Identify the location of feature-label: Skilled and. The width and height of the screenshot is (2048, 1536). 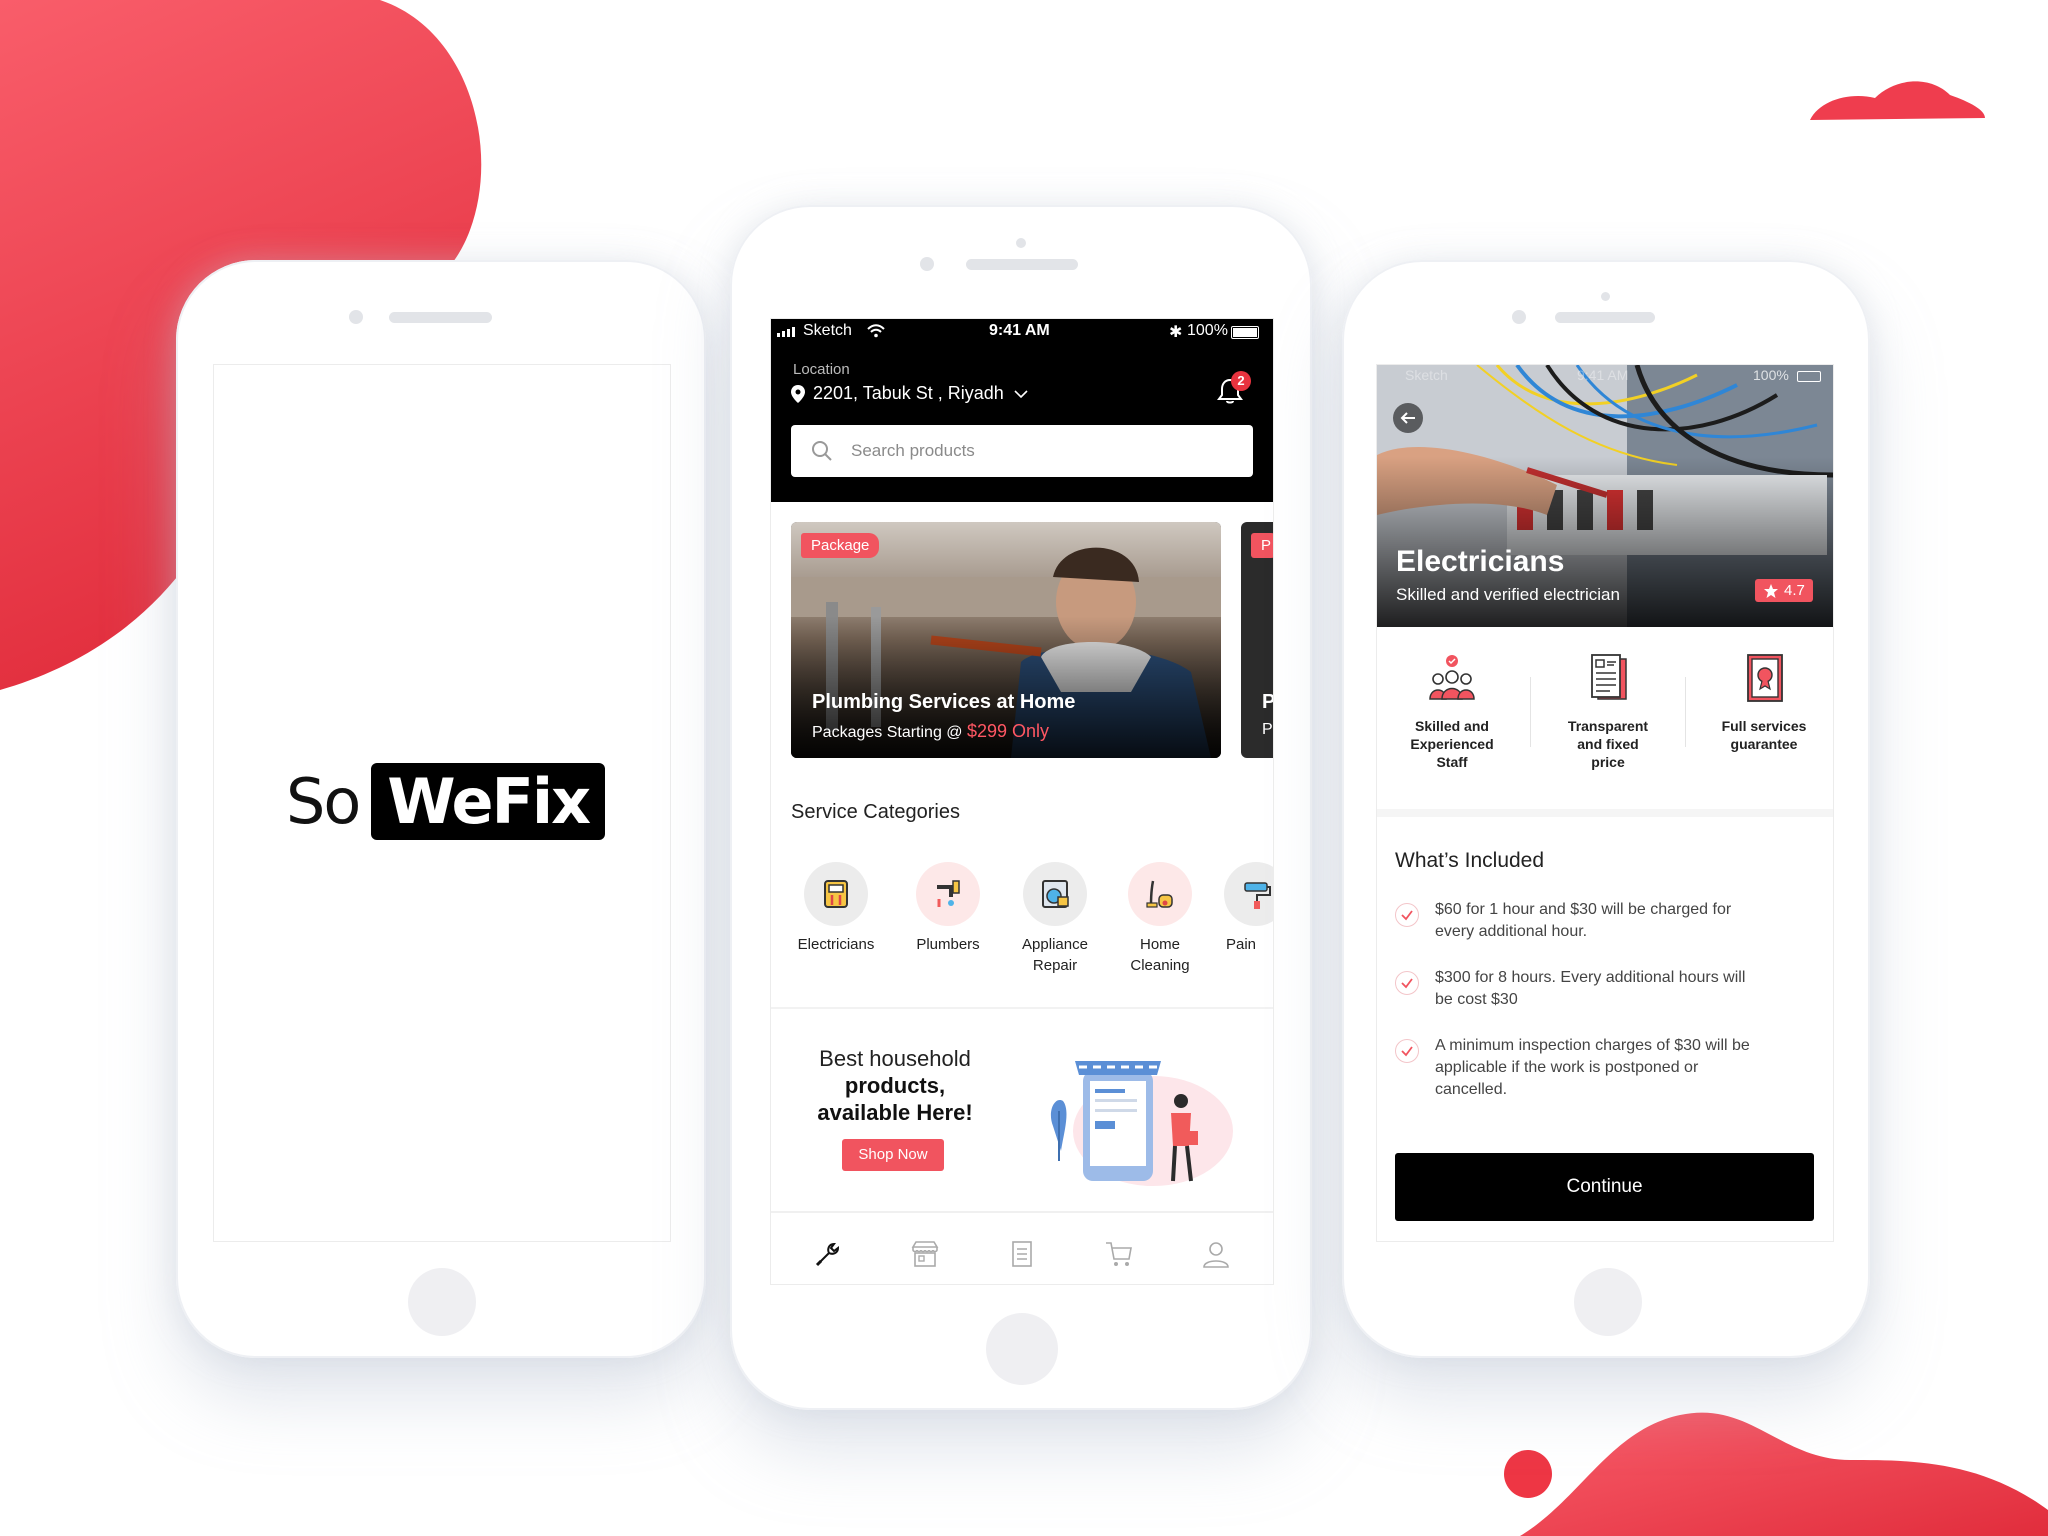
(1452, 726).